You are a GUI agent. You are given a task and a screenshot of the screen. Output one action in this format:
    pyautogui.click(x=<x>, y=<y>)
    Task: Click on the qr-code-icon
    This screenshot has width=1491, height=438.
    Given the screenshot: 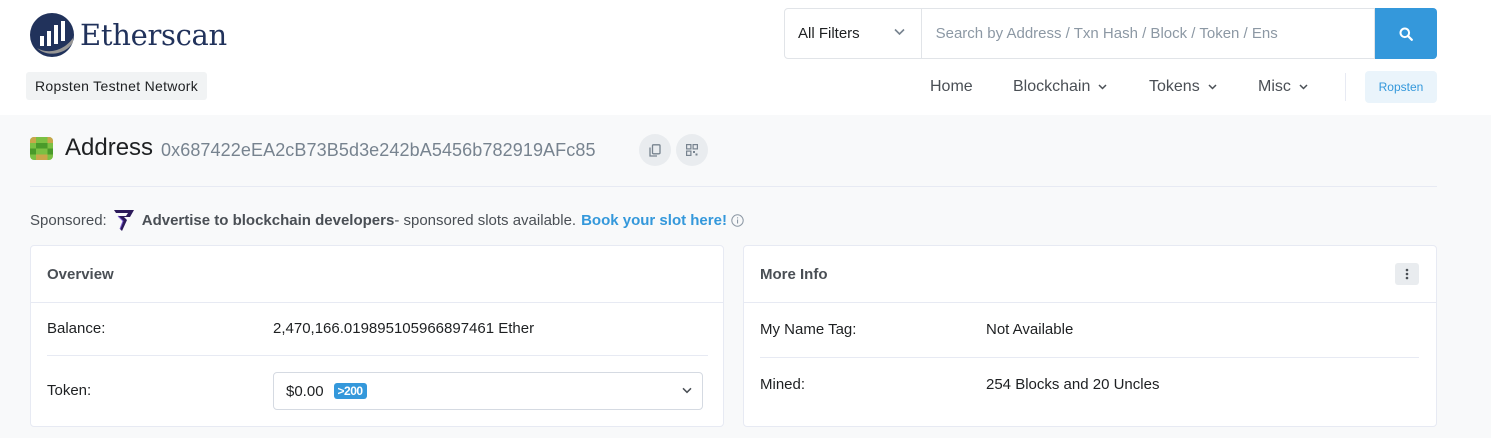 What is the action you would take?
    pyautogui.click(x=692, y=150)
    